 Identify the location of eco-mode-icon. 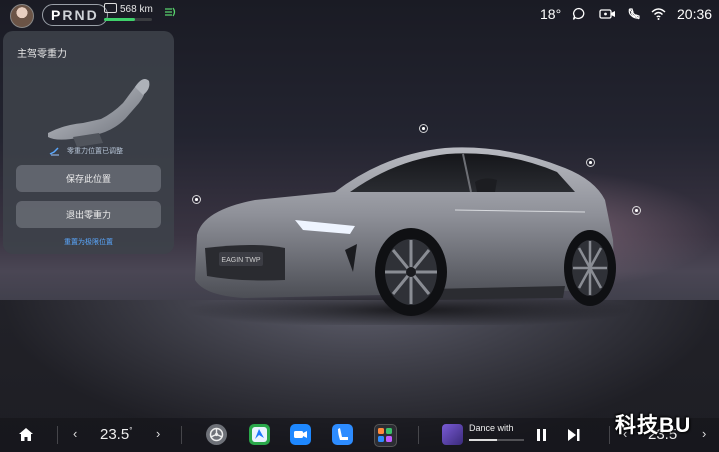
(169, 13).